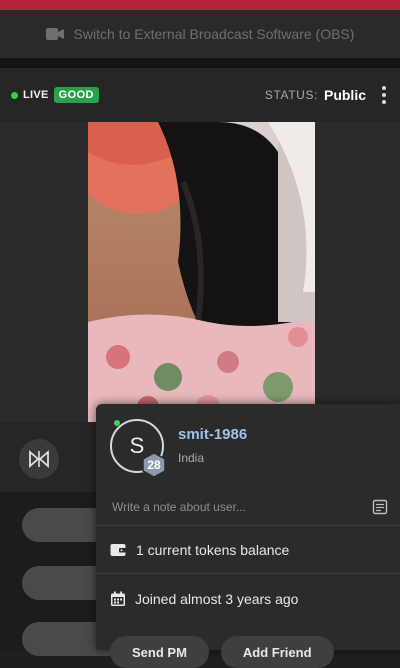 The height and width of the screenshot is (668, 400). I want to click on user-actions: Send PM Add Friend, so click(222, 652).